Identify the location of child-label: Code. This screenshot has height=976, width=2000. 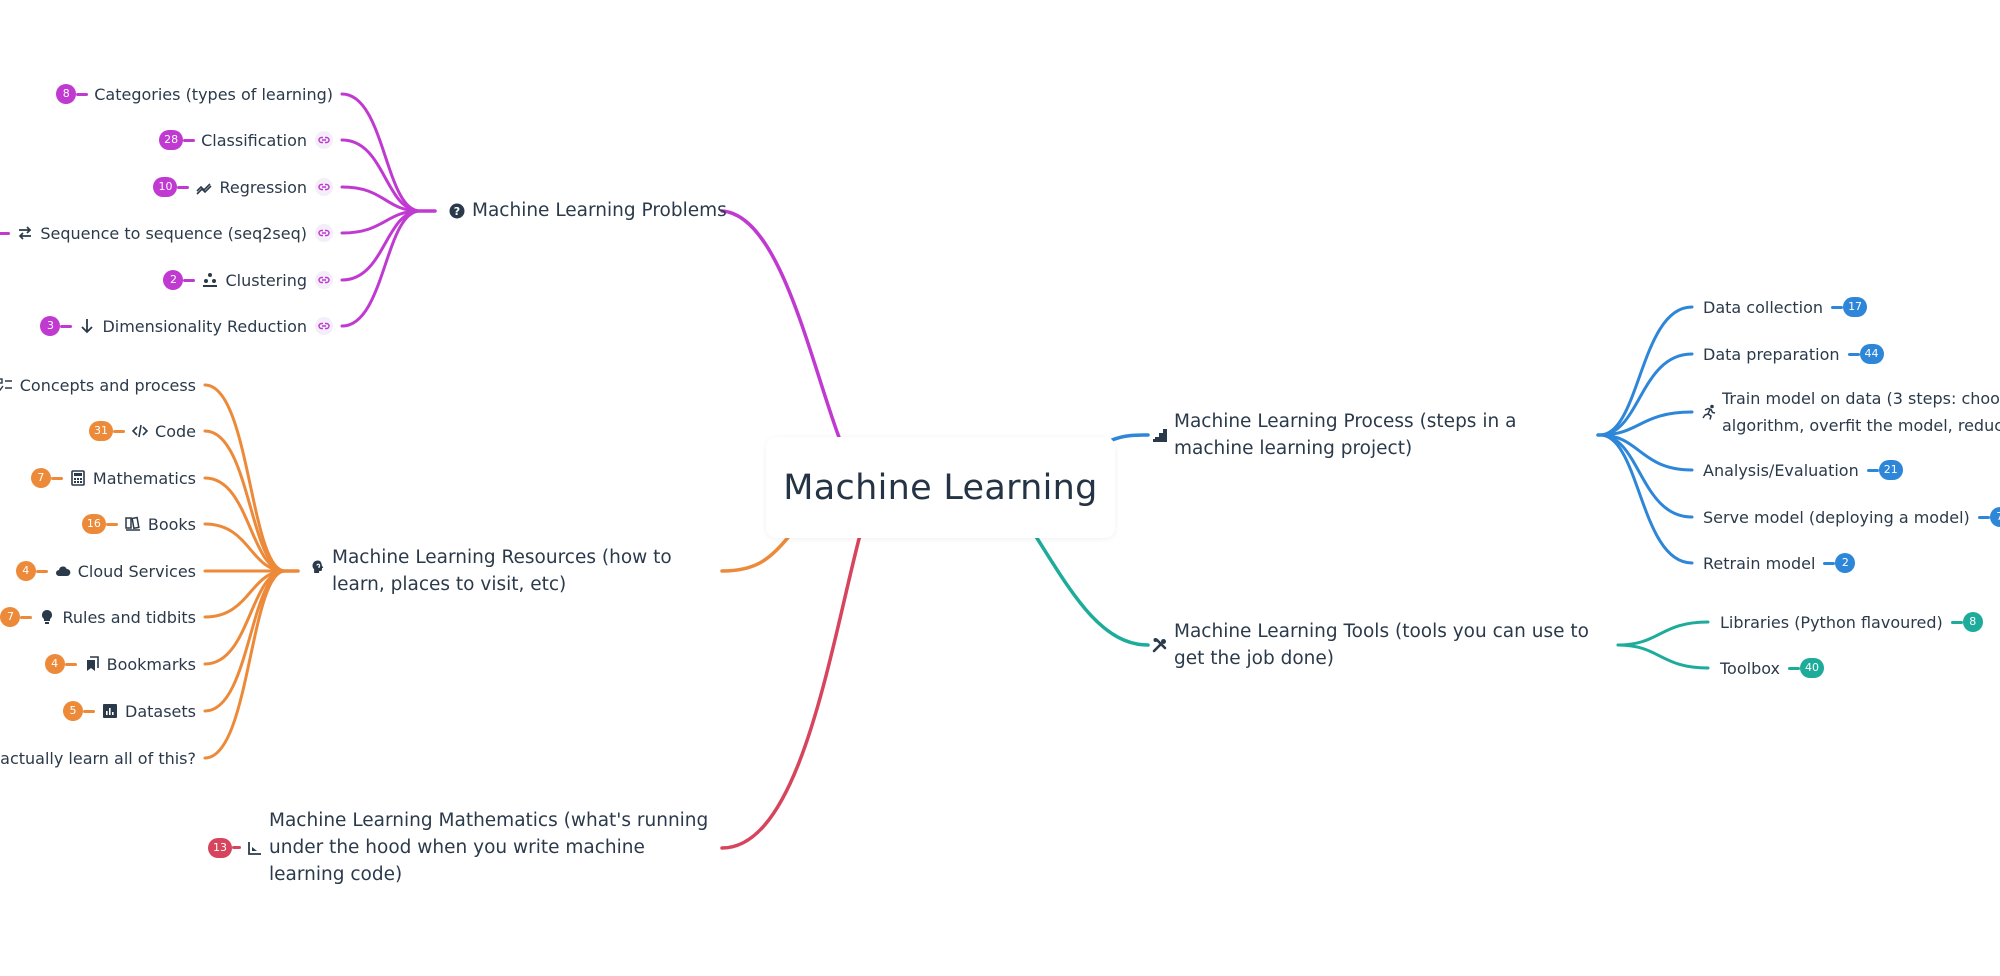
(175, 431).